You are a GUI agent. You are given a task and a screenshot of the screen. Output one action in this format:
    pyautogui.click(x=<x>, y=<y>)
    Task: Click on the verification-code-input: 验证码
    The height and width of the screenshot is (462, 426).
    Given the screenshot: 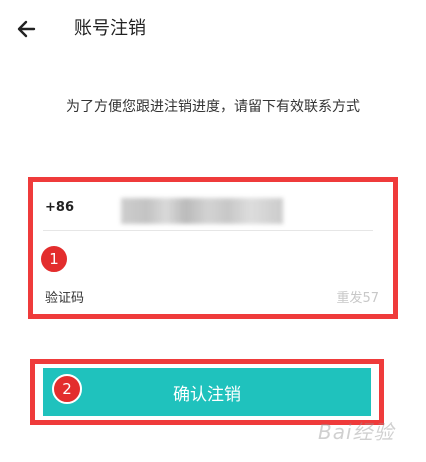 What is the action you would take?
    pyautogui.click(x=64, y=296)
    